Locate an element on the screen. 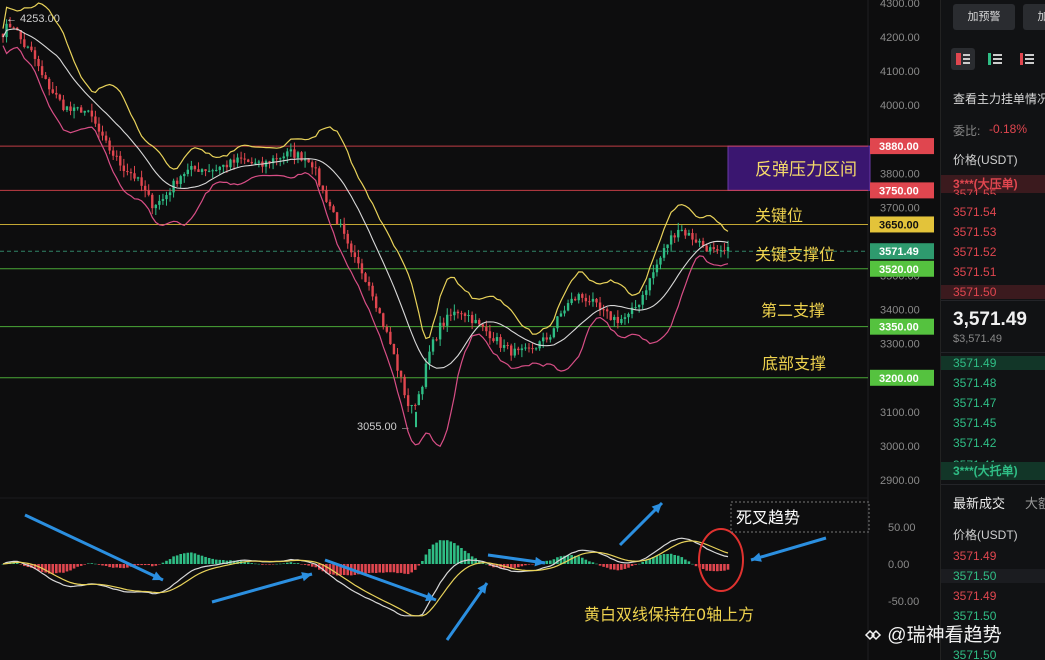 This screenshot has height=660, width=1045. layout-both-icon is located at coordinates (963, 59).